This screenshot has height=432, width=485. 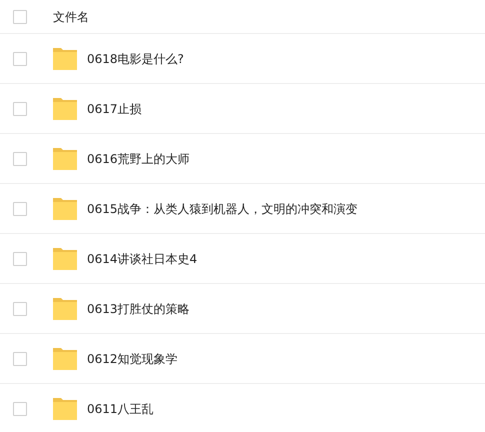 I want to click on column-header: 文件名, so click(x=71, y=17).